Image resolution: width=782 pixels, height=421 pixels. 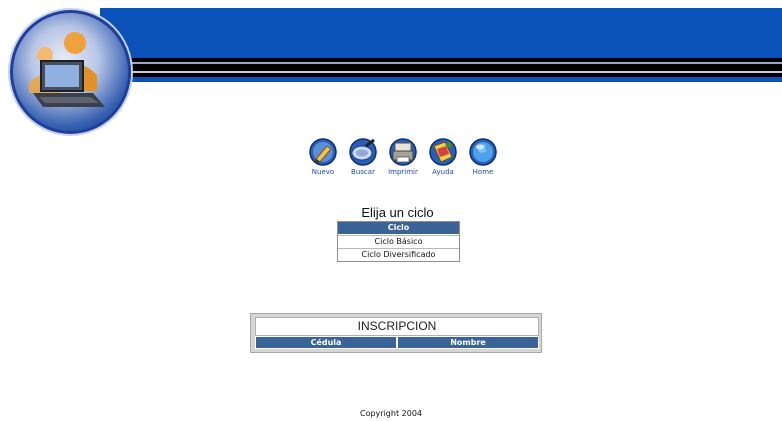 What do you see at coordinates (403, 152) in the screenshot?
I see `printer-icon` at bounding box center [403, 152].